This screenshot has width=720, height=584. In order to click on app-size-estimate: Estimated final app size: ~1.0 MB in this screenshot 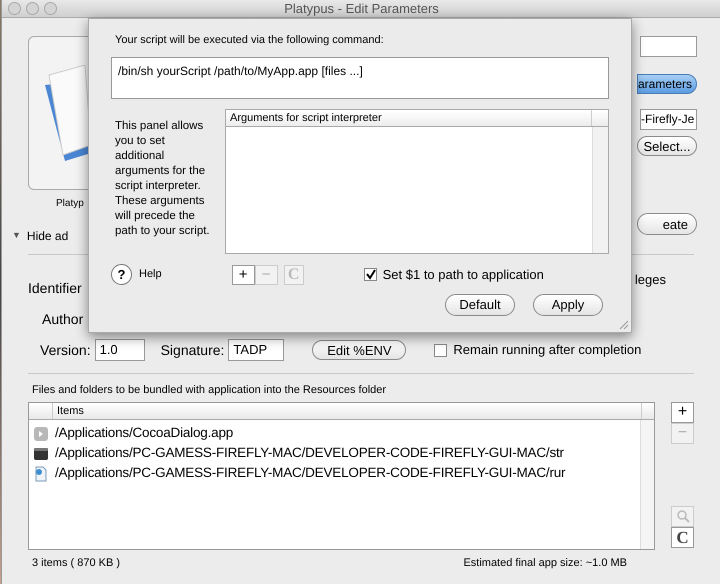, I will do `click(545, 563)`.